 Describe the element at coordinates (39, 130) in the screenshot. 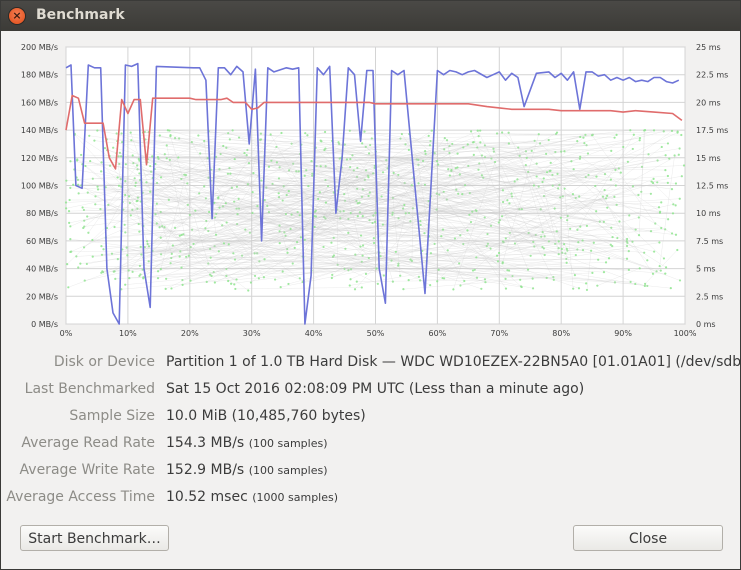

I see `left-axis-tick-label: 140 MB/s` at that location.